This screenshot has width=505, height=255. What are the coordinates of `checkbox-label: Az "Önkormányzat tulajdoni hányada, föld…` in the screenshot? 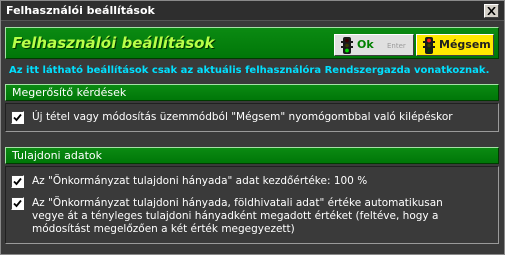 It's located at (237, 216).